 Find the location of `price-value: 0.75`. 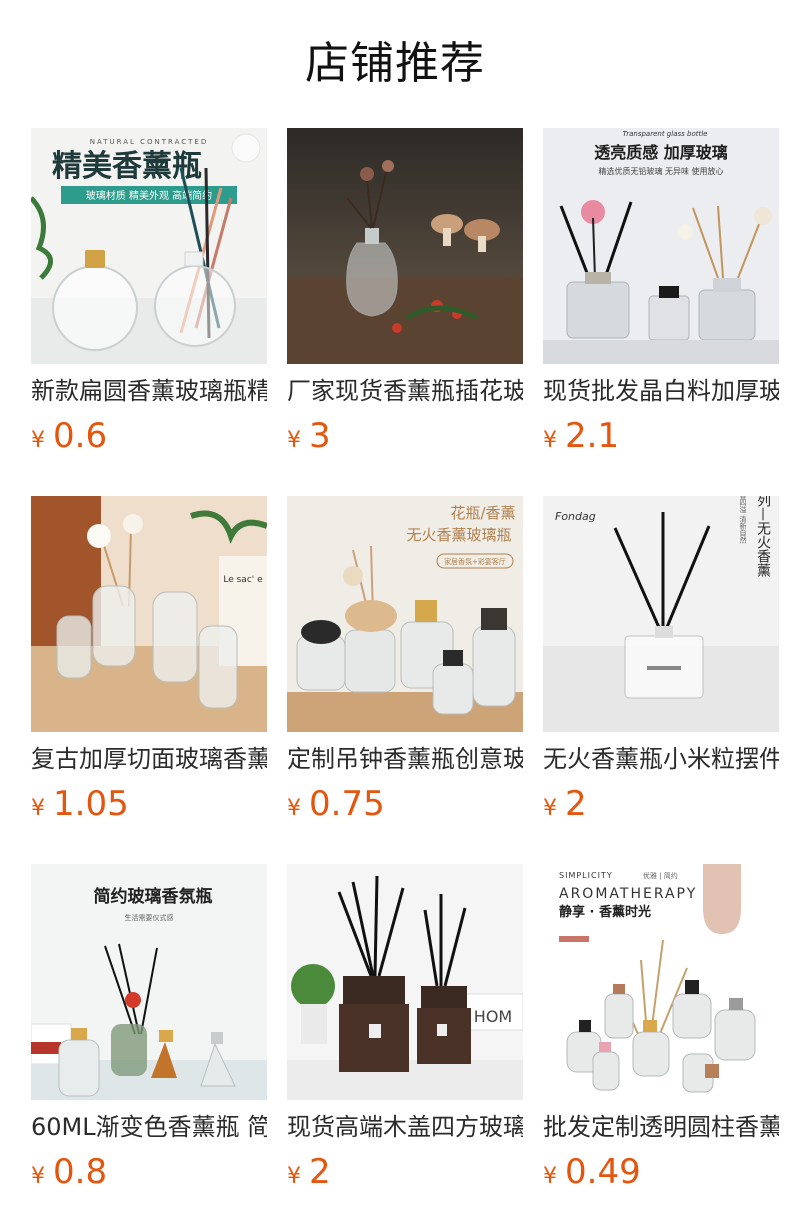

price-value: 0.75 is located at coordinates (347, 804).